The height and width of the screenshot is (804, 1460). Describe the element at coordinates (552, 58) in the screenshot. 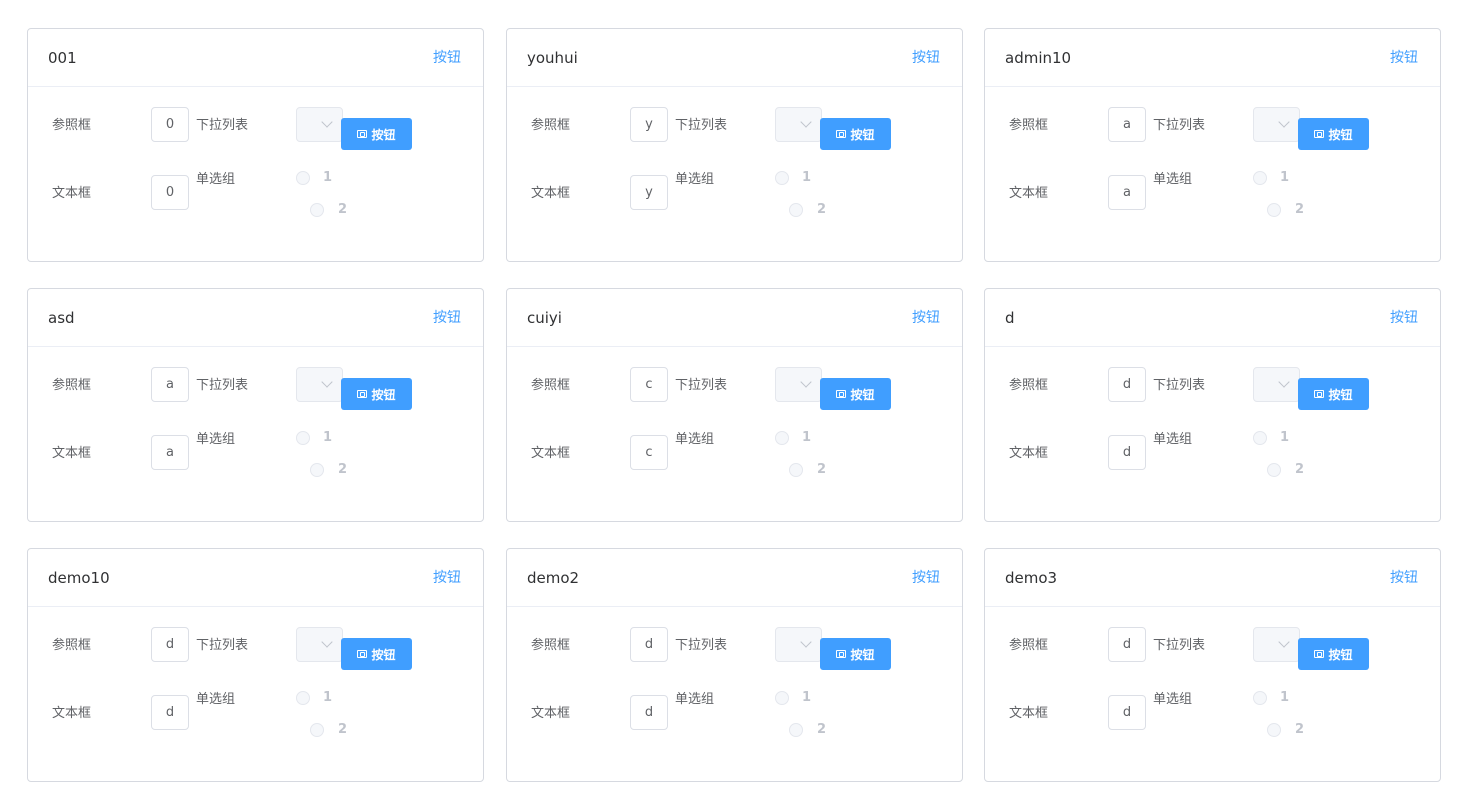

I see `card-title: youhui` at that location.